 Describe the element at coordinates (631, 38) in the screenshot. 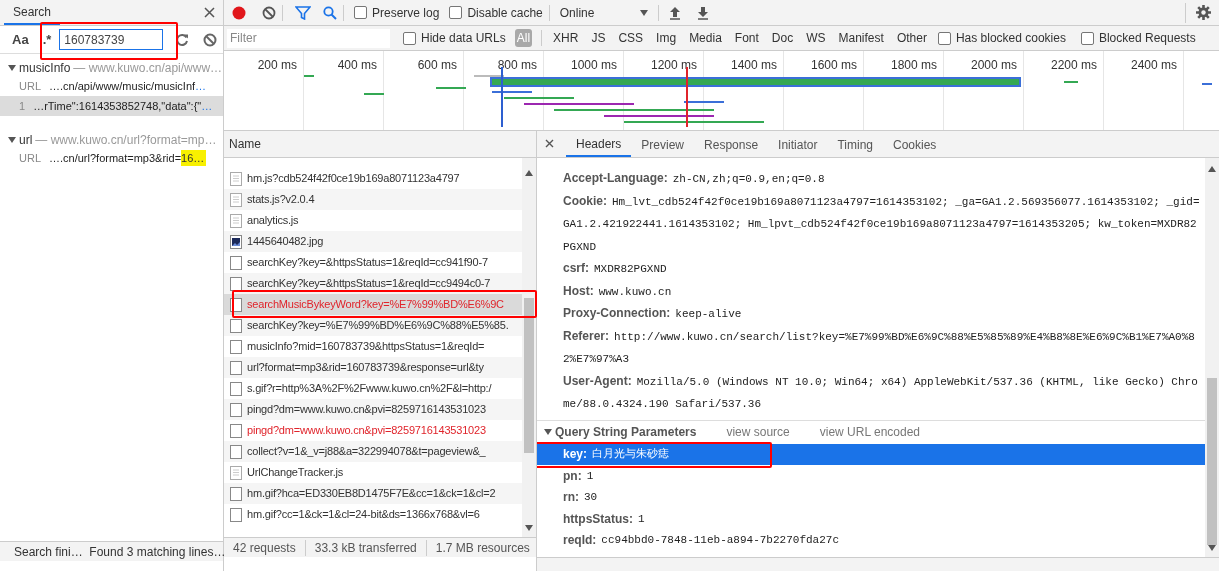

I see `resource-type-filter: CSS` at that location.